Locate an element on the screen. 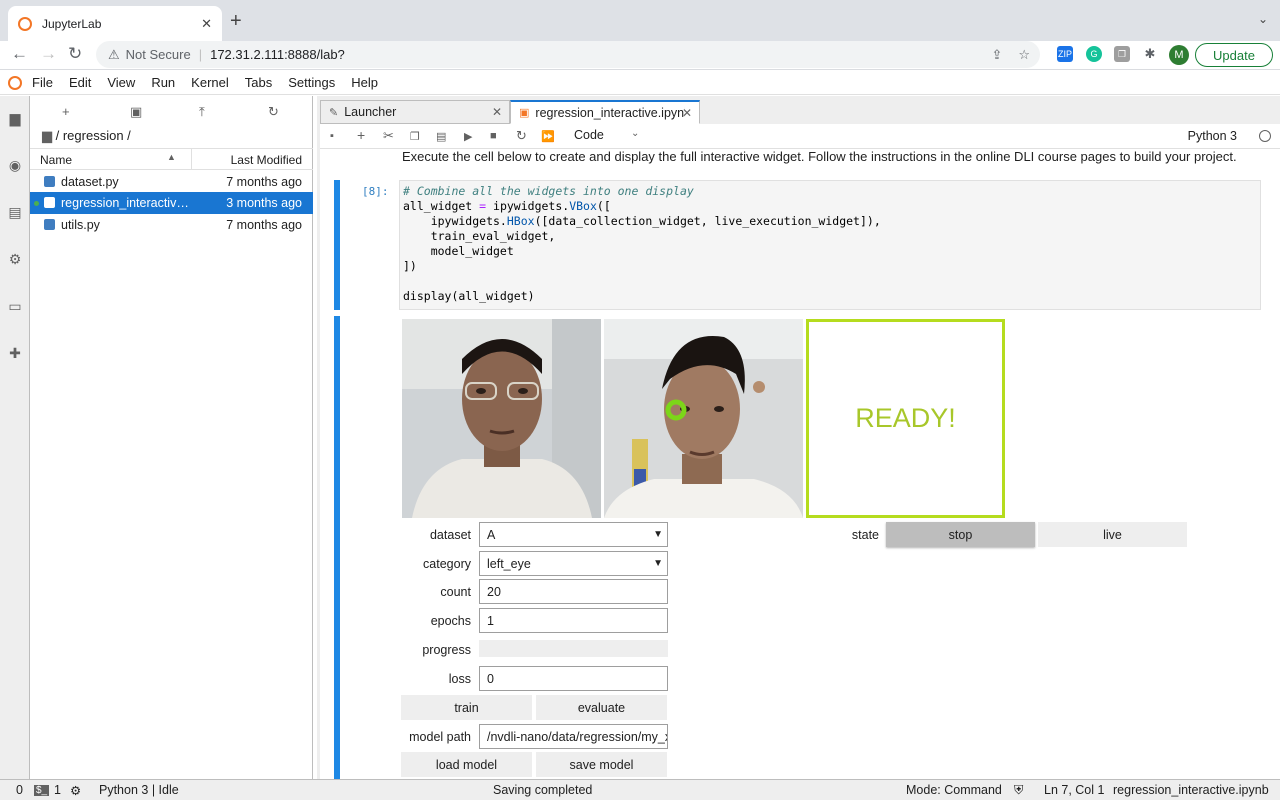 The width and height of the screenshot is (1280, 800). reload-icon: ↻ is located at coordinates (75, 54).